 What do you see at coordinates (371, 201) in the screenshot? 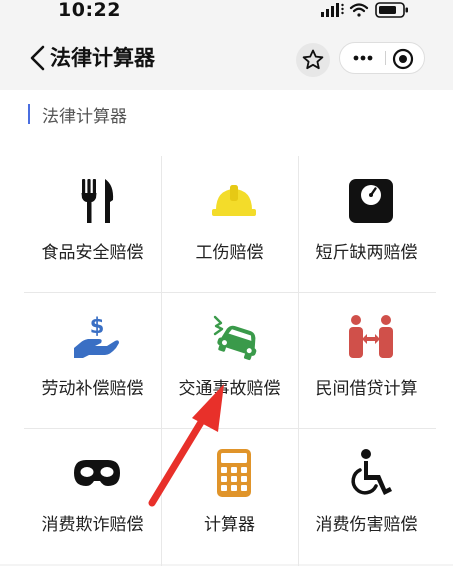
I see `scale-icon` at bounding box center [371, 201].